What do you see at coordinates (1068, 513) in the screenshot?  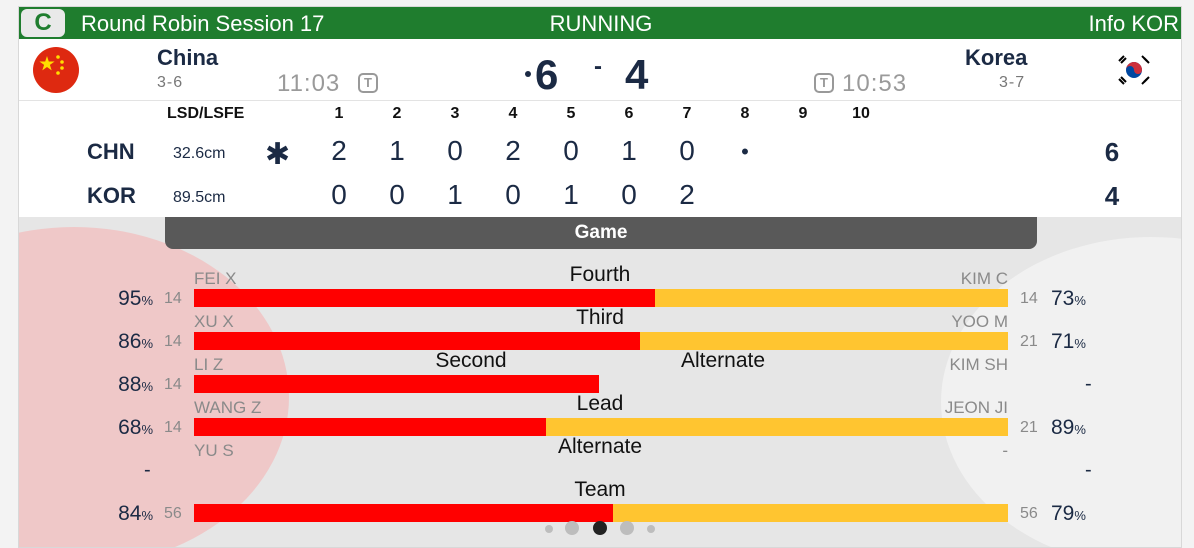 I see `right-percentage: 79%` at bounding box center [1068, 513].